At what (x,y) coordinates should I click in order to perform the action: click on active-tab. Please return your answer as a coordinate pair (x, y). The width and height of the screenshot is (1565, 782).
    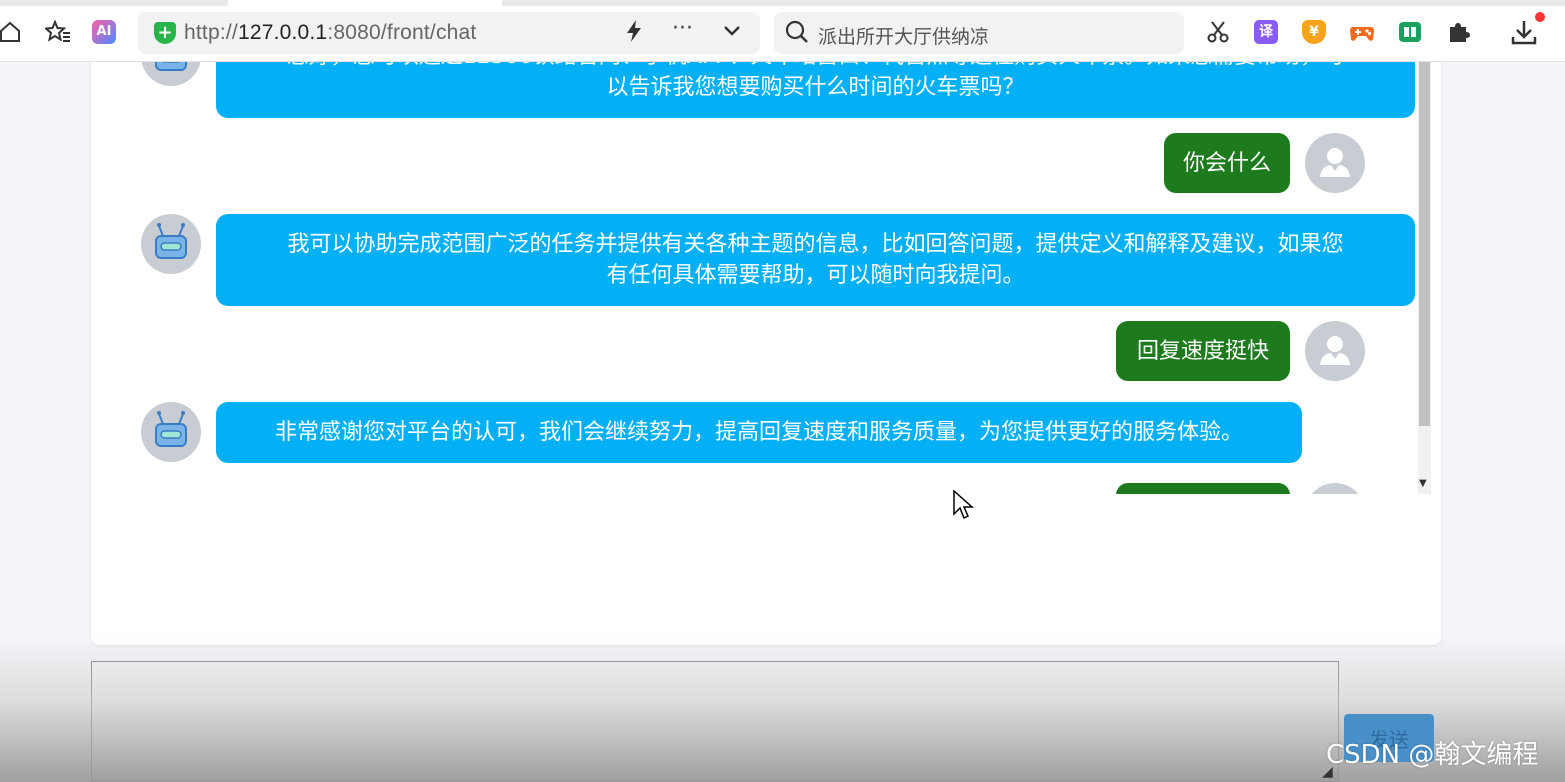
    Looking at the image, I should click on (365, 3).